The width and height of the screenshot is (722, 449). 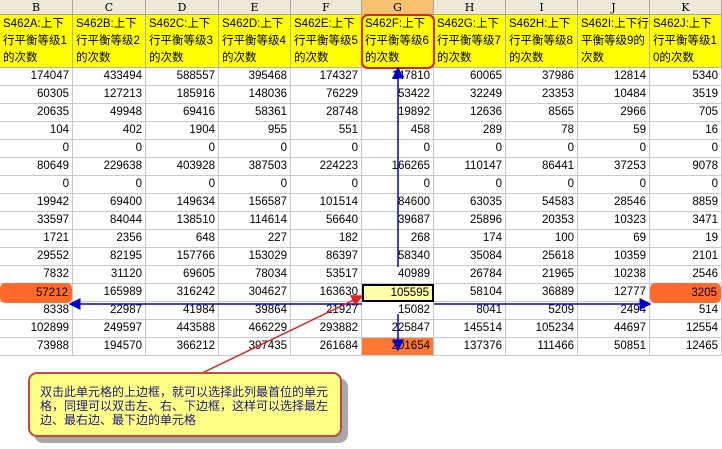 I want to click on arrow-callout, so click(x=280, y=335).